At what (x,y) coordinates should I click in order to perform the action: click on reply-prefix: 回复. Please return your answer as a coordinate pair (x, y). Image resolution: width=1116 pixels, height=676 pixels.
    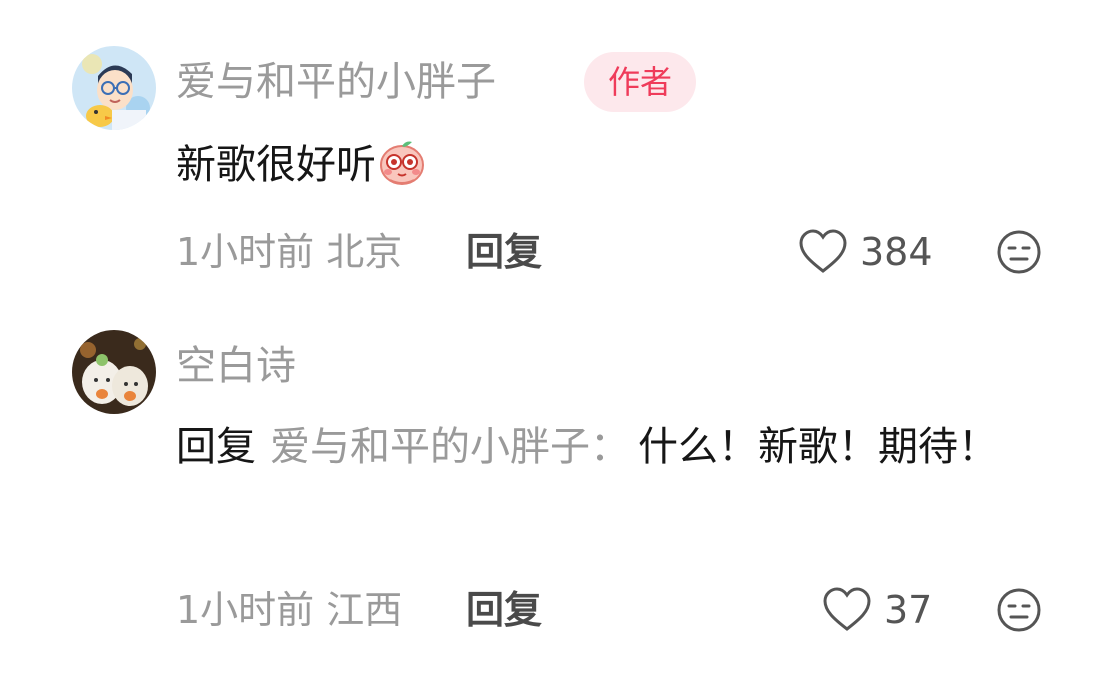
    Looking at the image, I should click on (216, 447).